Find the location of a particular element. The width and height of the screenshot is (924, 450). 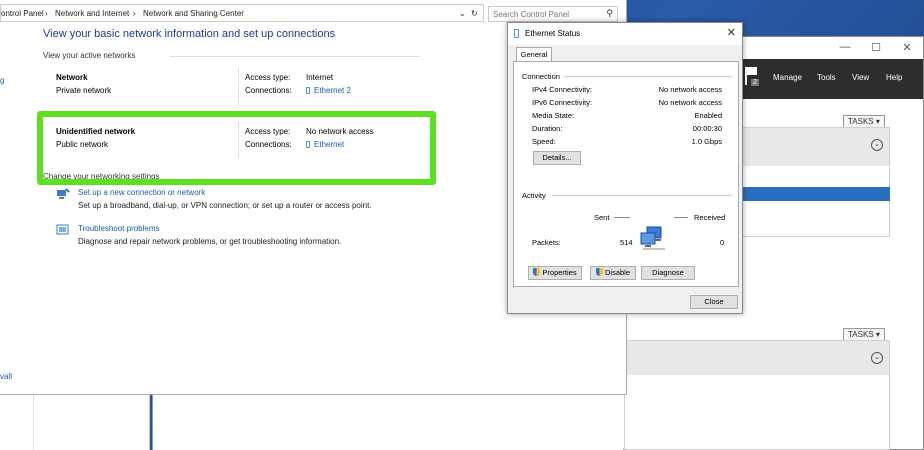

diagnose-button: Diagnose is located at coordinates (668, 273).